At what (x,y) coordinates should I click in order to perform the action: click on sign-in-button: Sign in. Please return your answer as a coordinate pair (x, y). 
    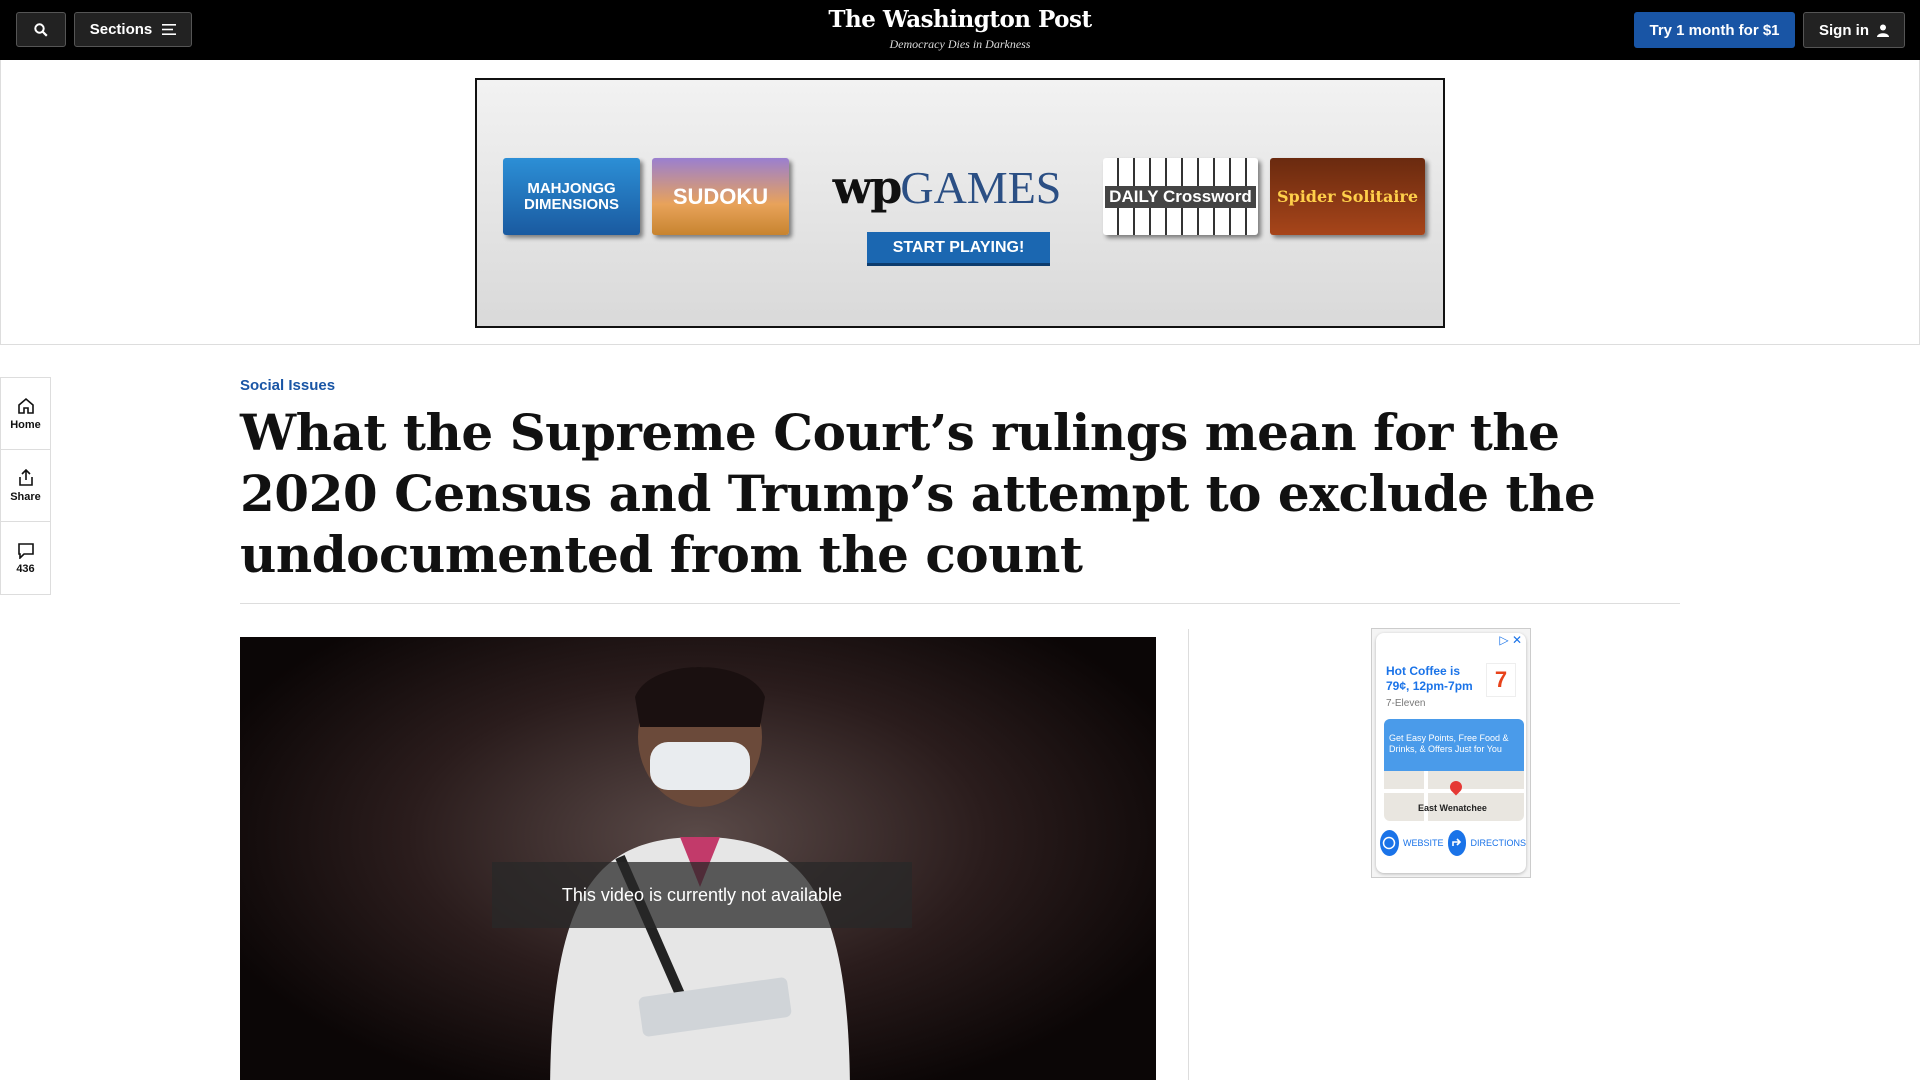
    Looking at the image, I should click on (1854, 30).